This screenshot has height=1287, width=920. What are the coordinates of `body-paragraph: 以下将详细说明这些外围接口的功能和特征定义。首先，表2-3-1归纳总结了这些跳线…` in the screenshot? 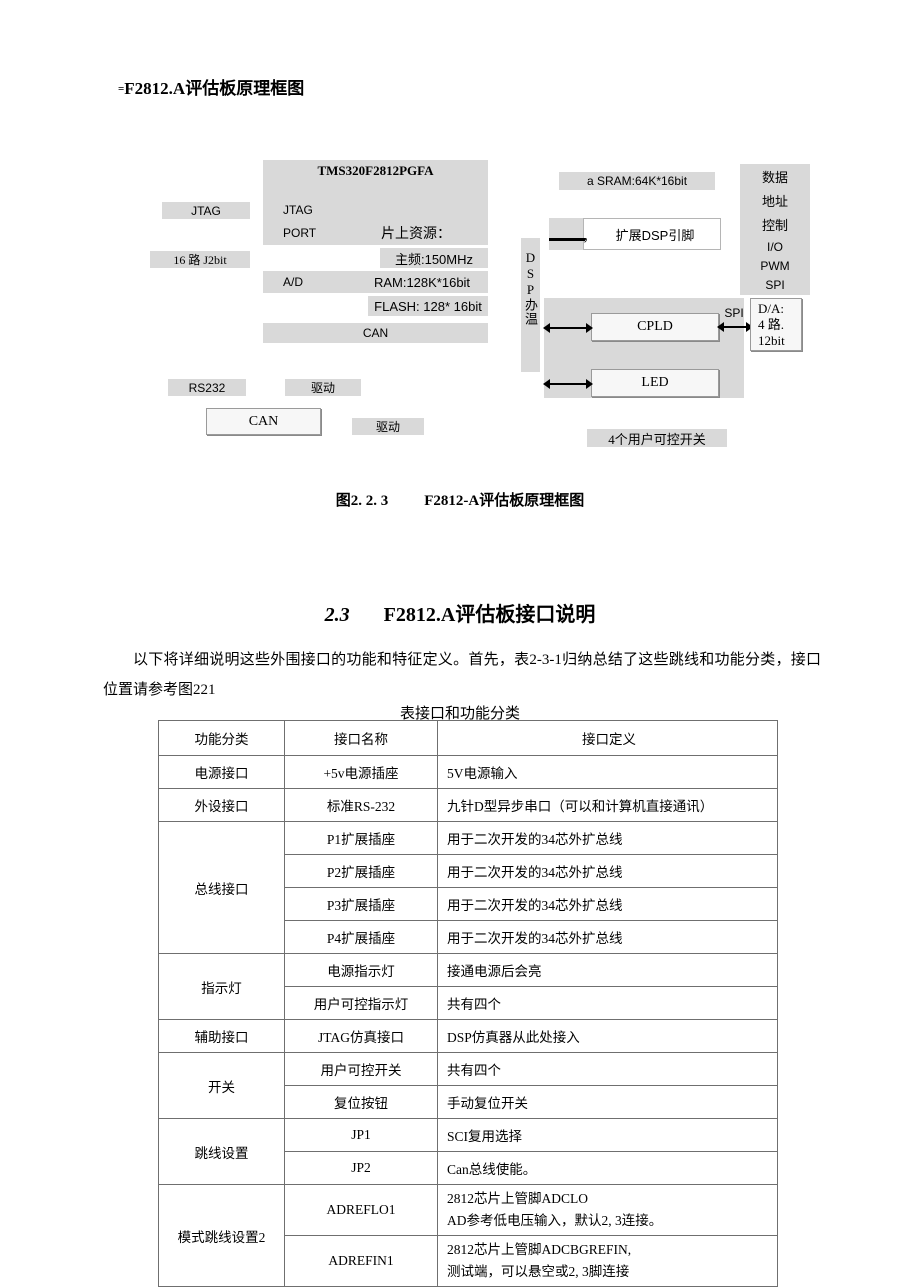 It's located at (462, 675).